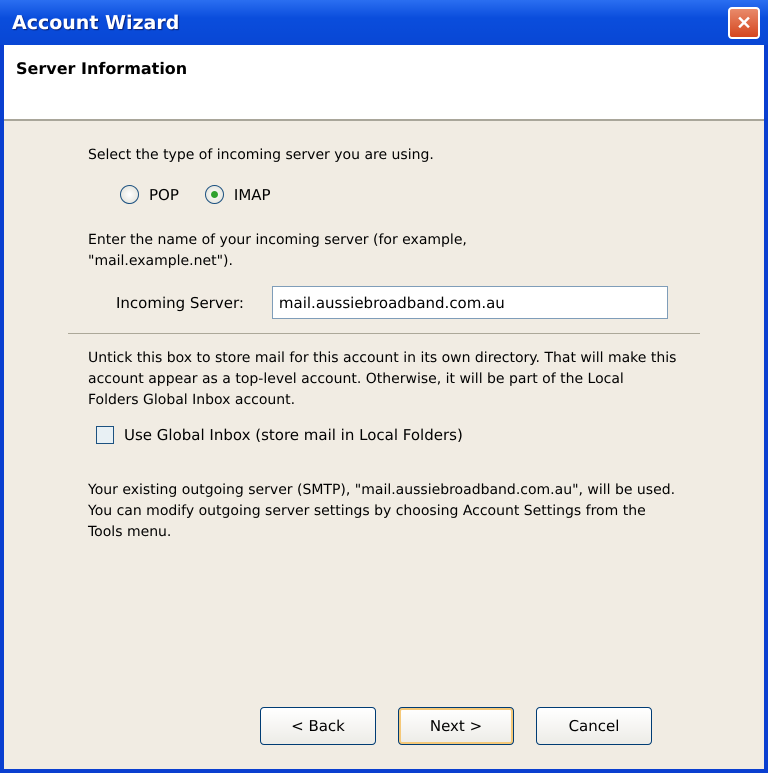  Describe the element at coordinates (105, 435) in the screenshot. I see `checkbox` at that location.